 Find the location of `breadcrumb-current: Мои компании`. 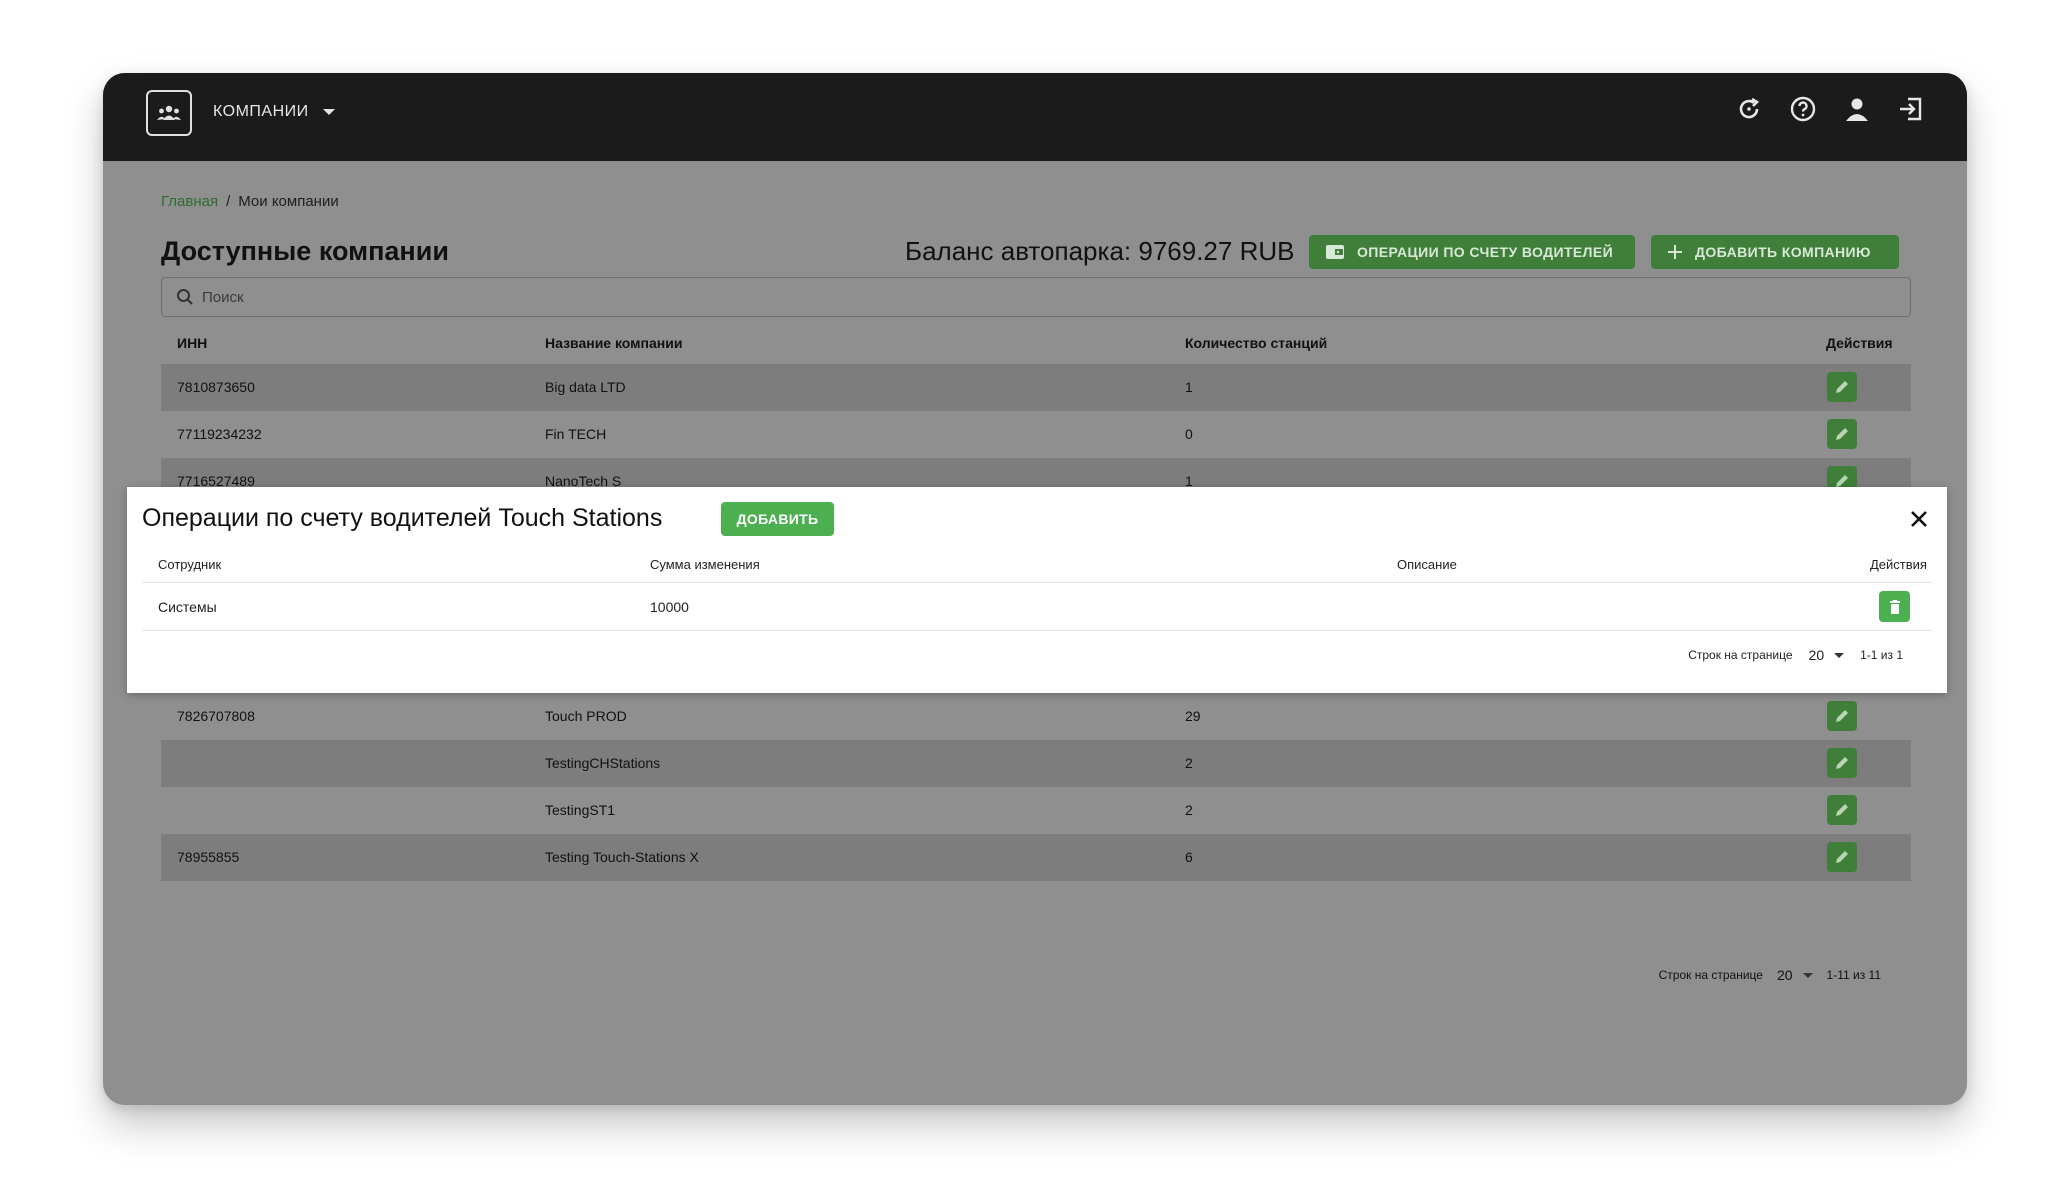

breadcrumb-current: Мои компании is located at coordinates (288, 201).